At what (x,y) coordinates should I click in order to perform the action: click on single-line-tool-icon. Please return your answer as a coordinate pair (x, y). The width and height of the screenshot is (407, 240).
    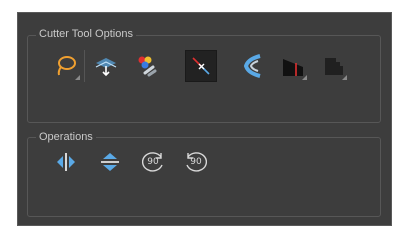
    Looking at the image, I should click on (201, 66).